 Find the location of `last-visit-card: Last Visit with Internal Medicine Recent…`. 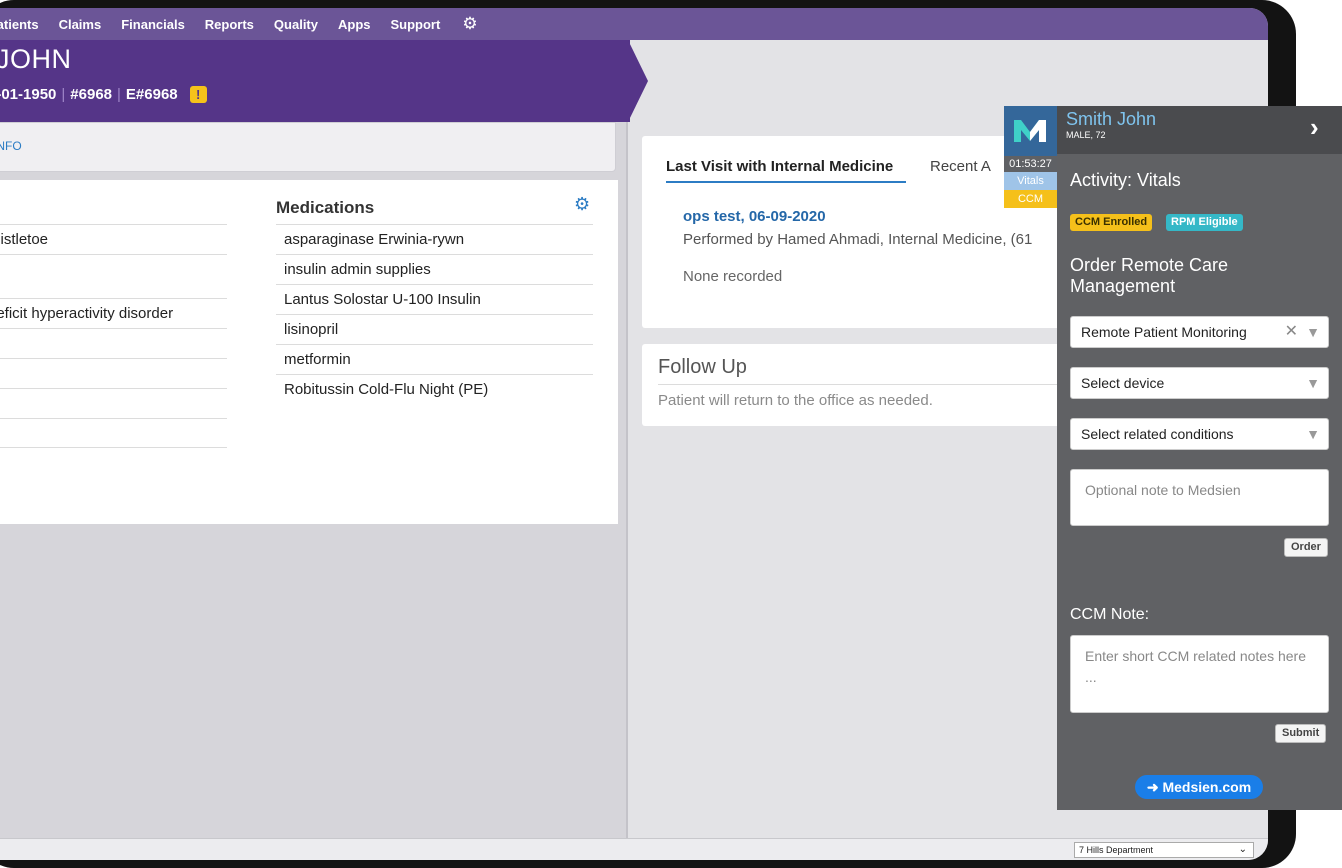

last-visit-card: Last Visit with Internal Medicine Recent… is located at coordinates (852, 232).